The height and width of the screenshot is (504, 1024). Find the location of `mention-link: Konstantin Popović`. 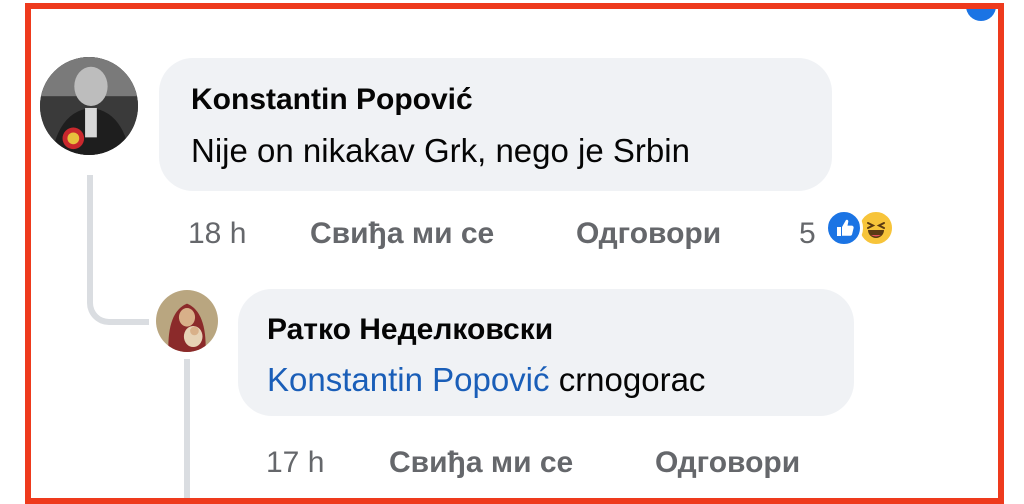

mention-link: Konstantin Popović is located at coordinates (408, 379).